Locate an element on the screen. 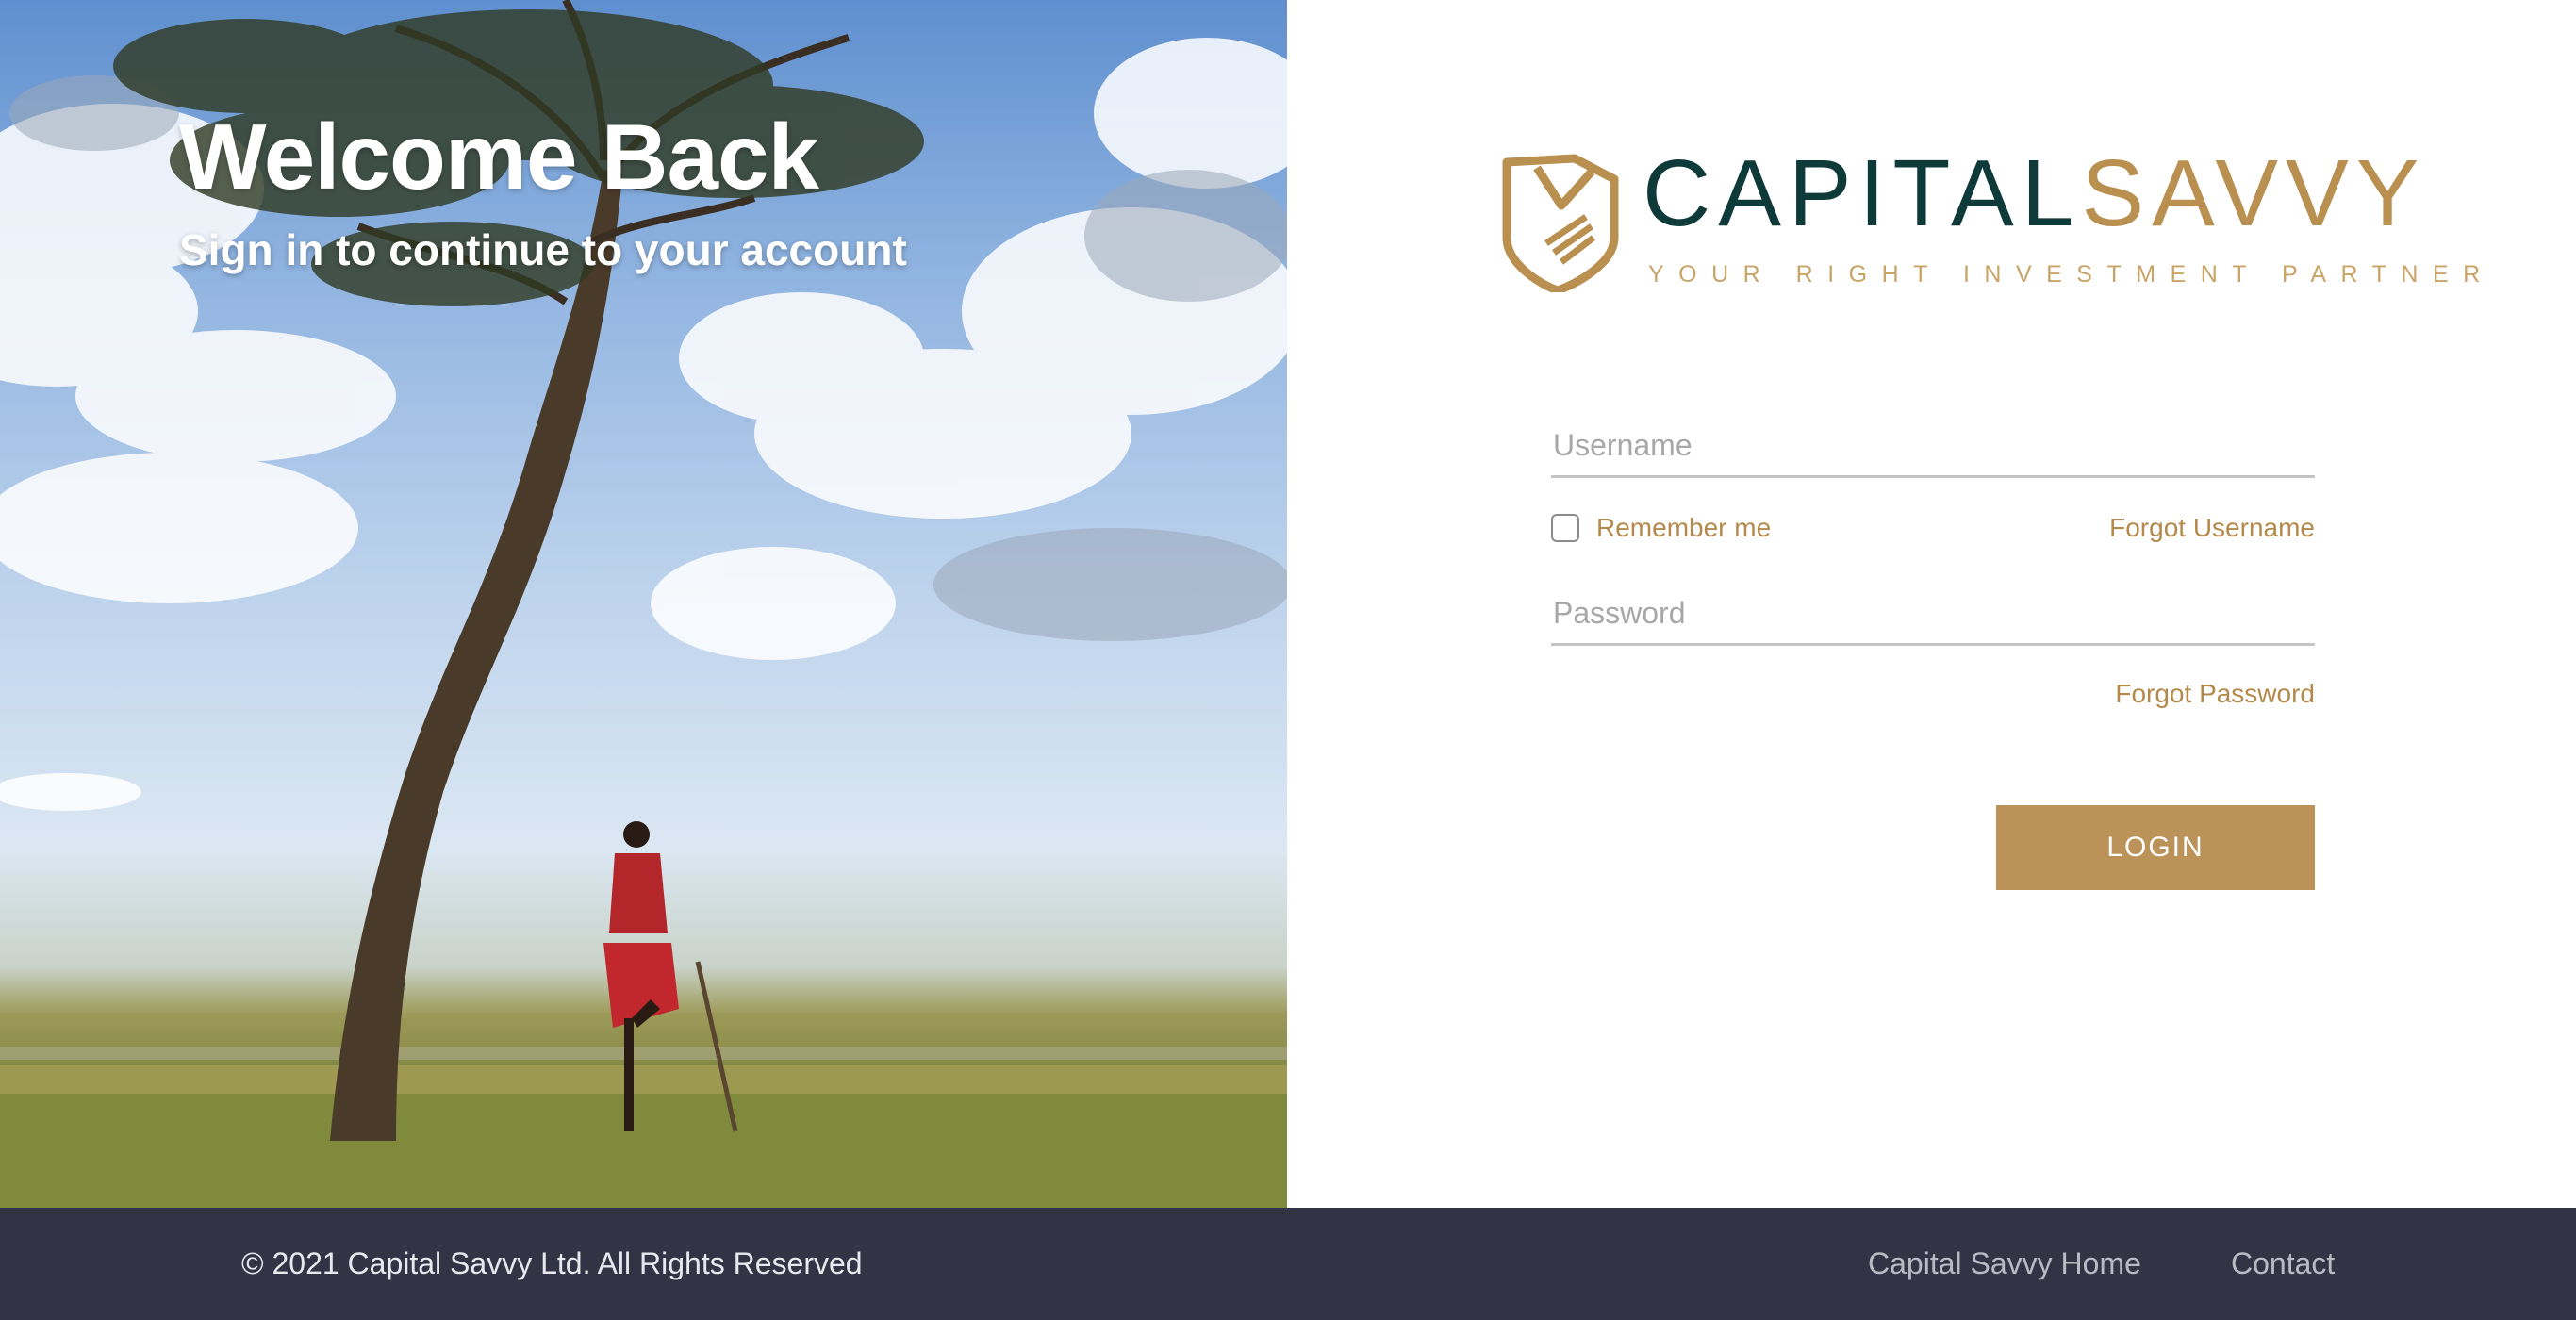  footer-home-link: Capital Savvy Home is located at coordinates (2004, 1264).